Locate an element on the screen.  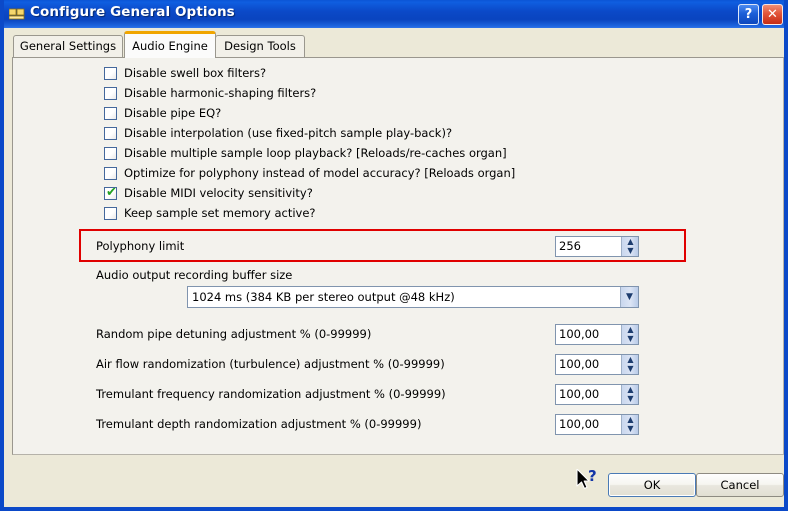
tab-audio-engine: Audio Engine is located at coordinates (170, 44).